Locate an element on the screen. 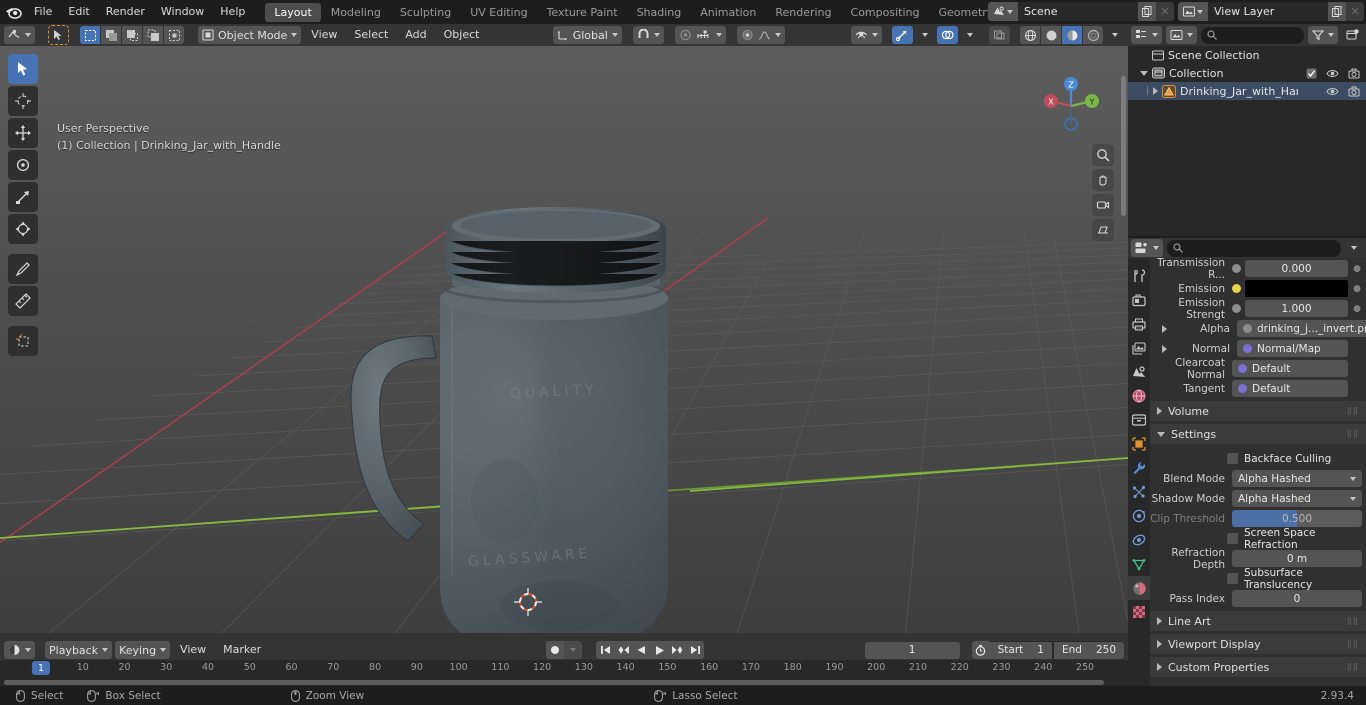 The image size is (1366, 705). tool-measure-icon is located at coordinates (23, 301).